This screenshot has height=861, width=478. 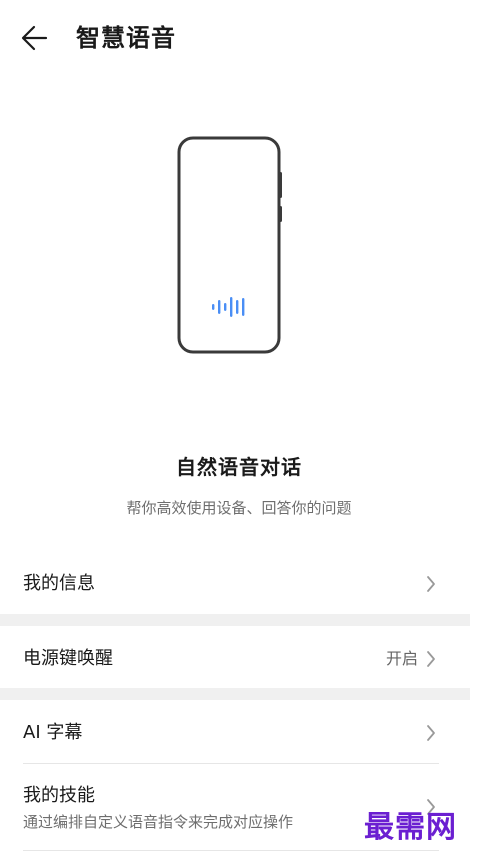 What do you see at coordinates (59, 583) in the screenshot?
I see `my-info-label: 我的信息` at bounding box center [59, 583].